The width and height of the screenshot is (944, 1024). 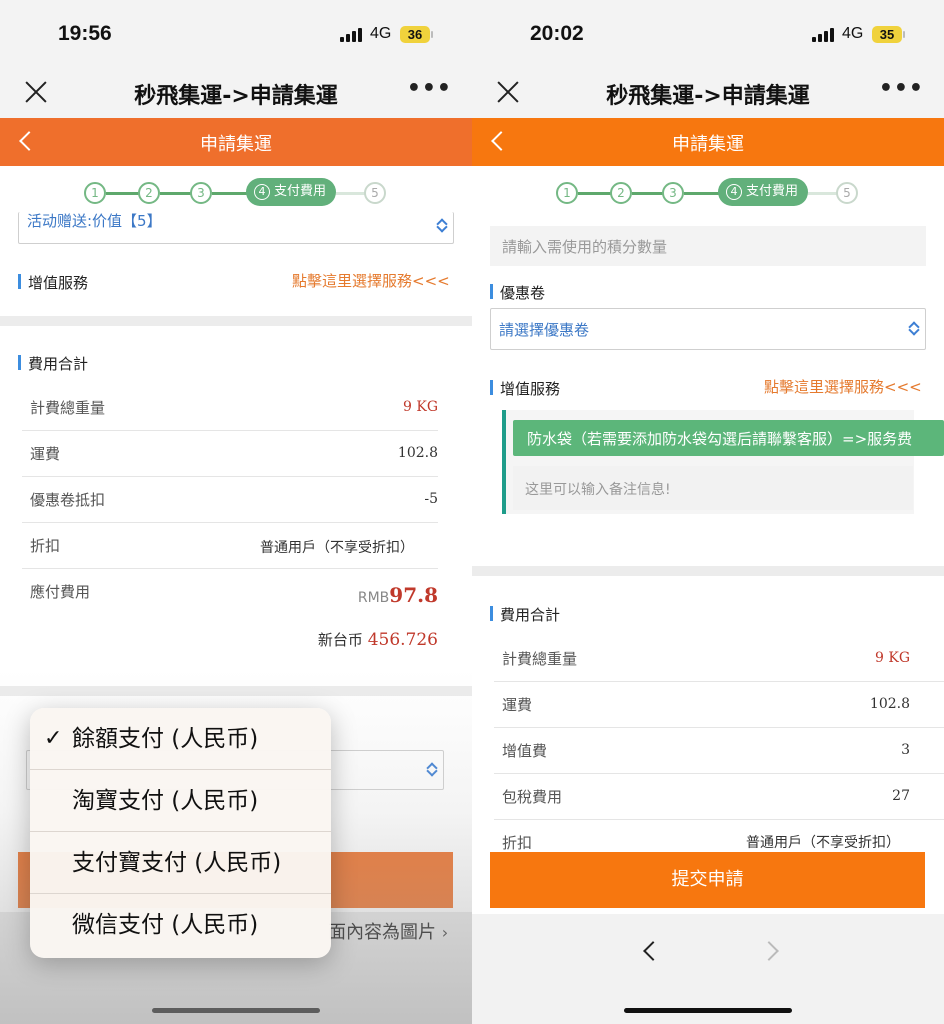 What do you see at coordinates (557, 33) in the screenshot?
I see `status-time: 20:02` at bounding box center [557, 33].